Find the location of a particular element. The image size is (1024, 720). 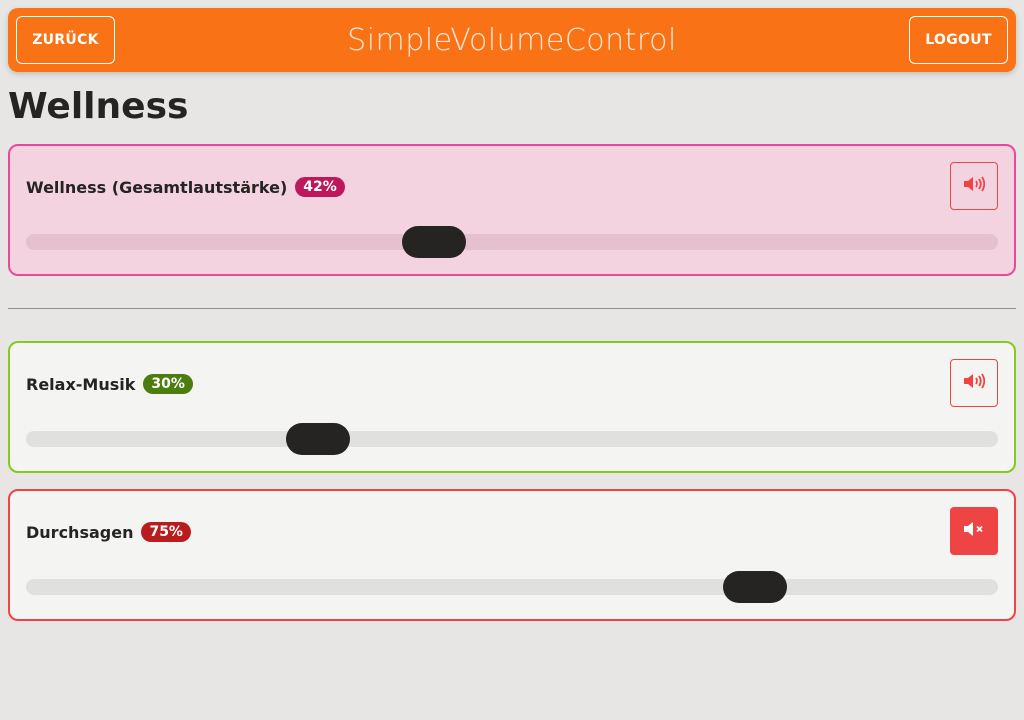

channel-name: Relax-Musik is located at coordinates (81, 384).